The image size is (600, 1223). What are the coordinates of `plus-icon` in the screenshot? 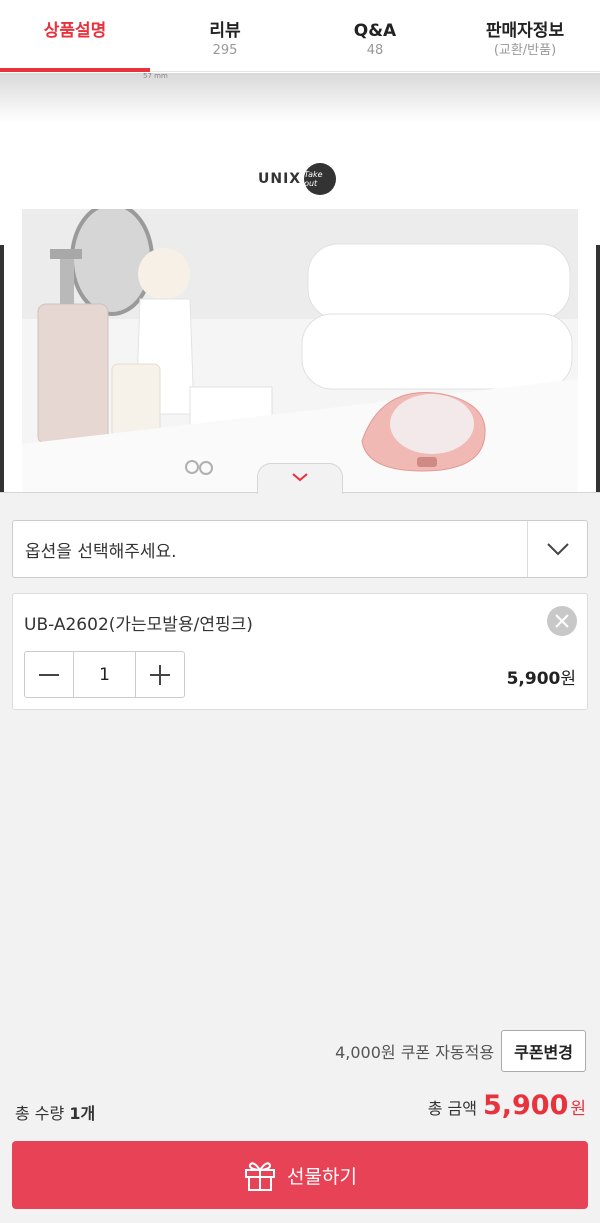 It's located at (160, 674).